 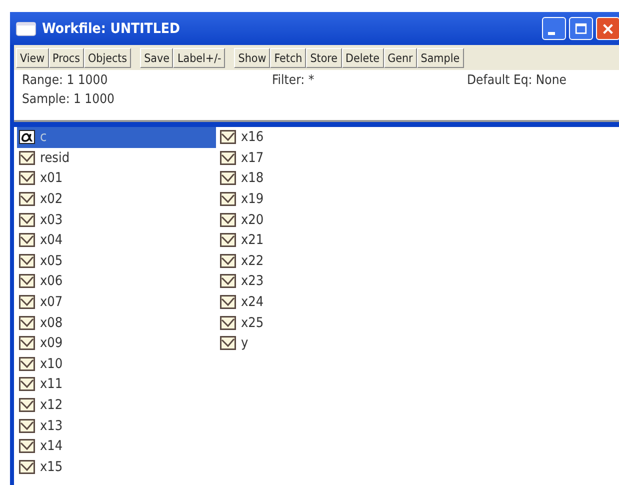 What do you see at coordinates (51, 322) in the screenshot?
I see `object-name: x08` at bounding box center [51, 322].